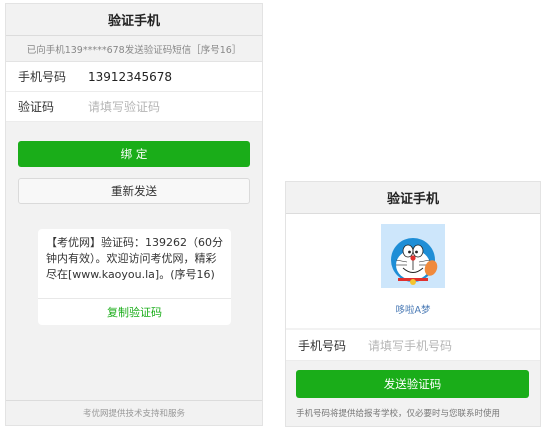  I want to click on phone-row: 手机号码 13912345678, so click(134, 77).